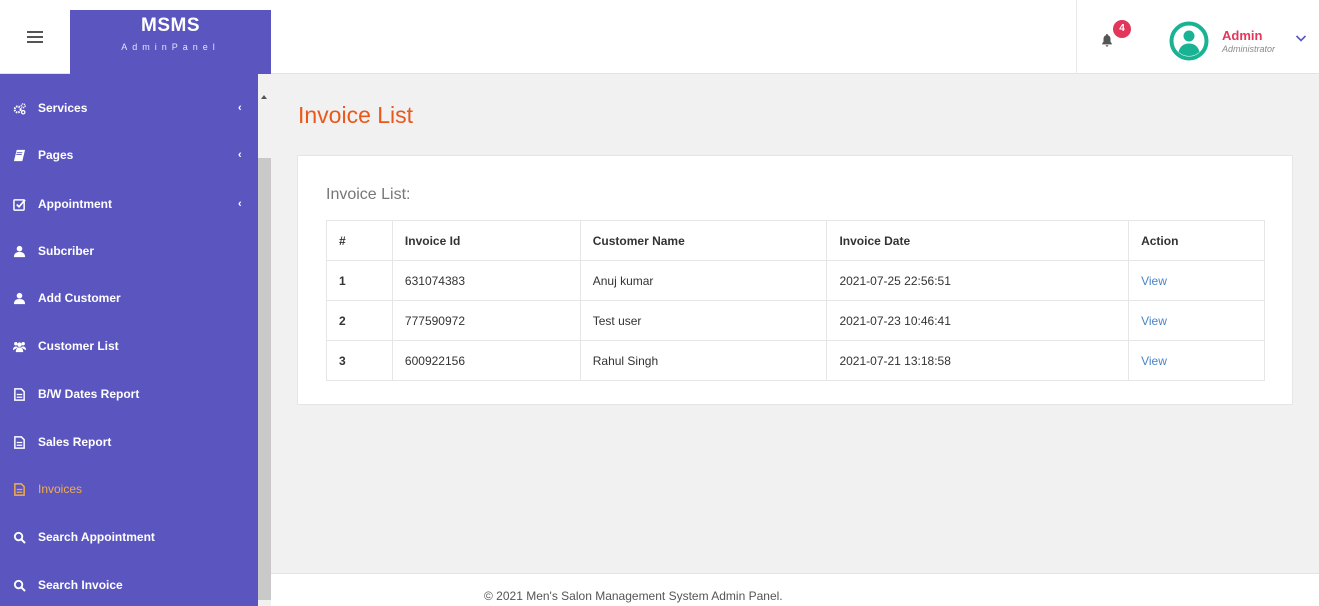  I want to click on sidebar-item-label: B/W Dates Report, so click(89, 394).